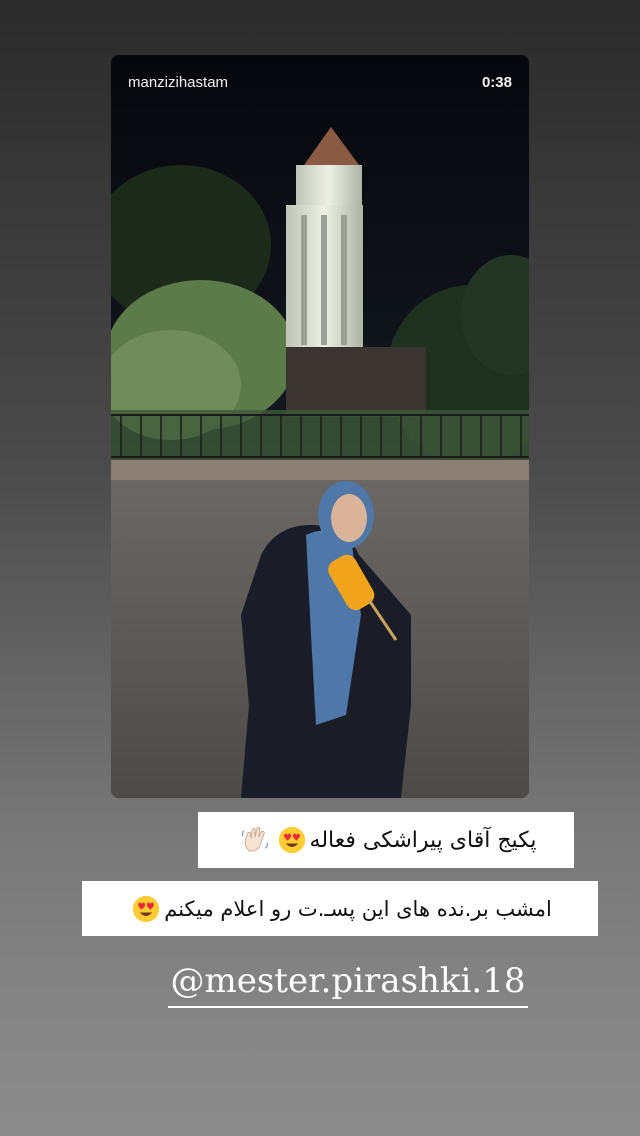  I want to click on caption-line-1: پکیج آقای پیراشکی فعاله, so click(386, 840).